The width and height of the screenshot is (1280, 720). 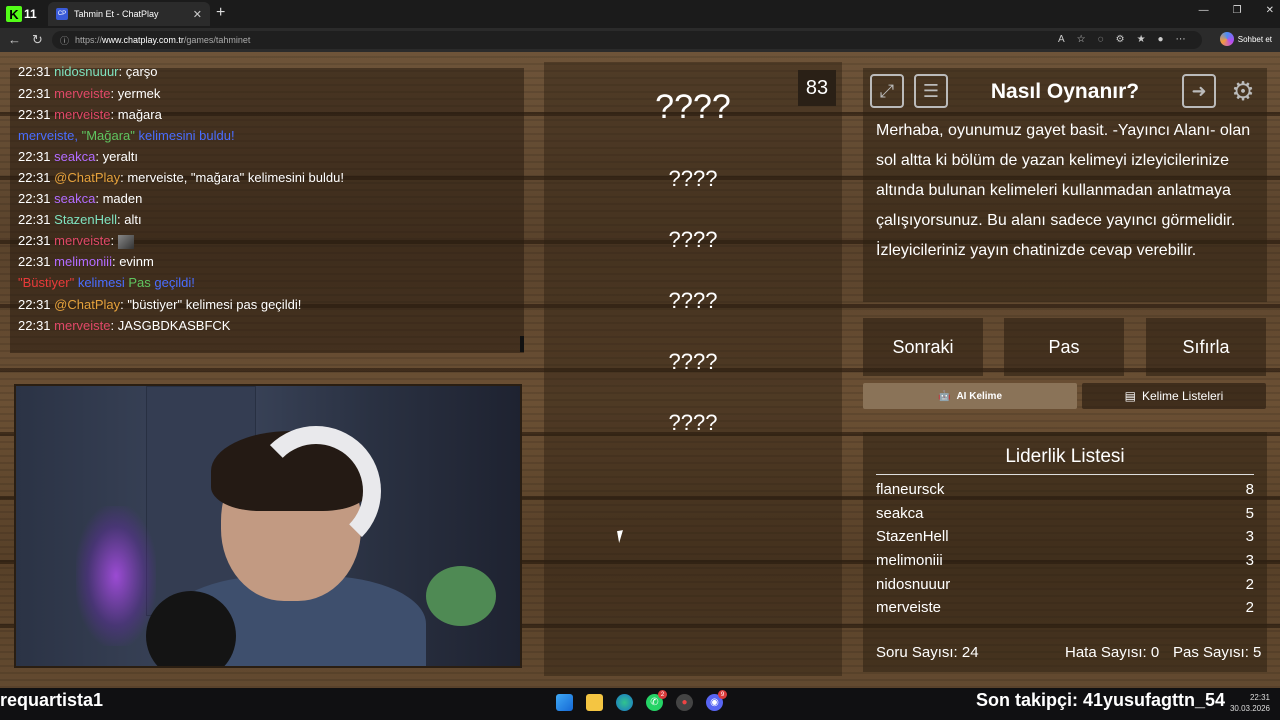 I want to click on exit-icon: ➜, so click(x=1199, y=91).